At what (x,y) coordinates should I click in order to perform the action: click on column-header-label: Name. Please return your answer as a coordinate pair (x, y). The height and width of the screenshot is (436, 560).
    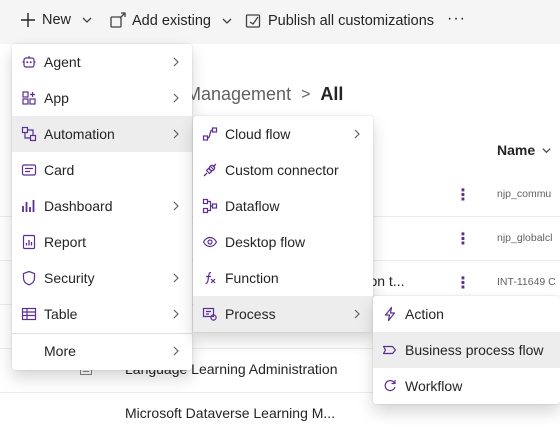
    Looking at the image, I should click on (516, 150).